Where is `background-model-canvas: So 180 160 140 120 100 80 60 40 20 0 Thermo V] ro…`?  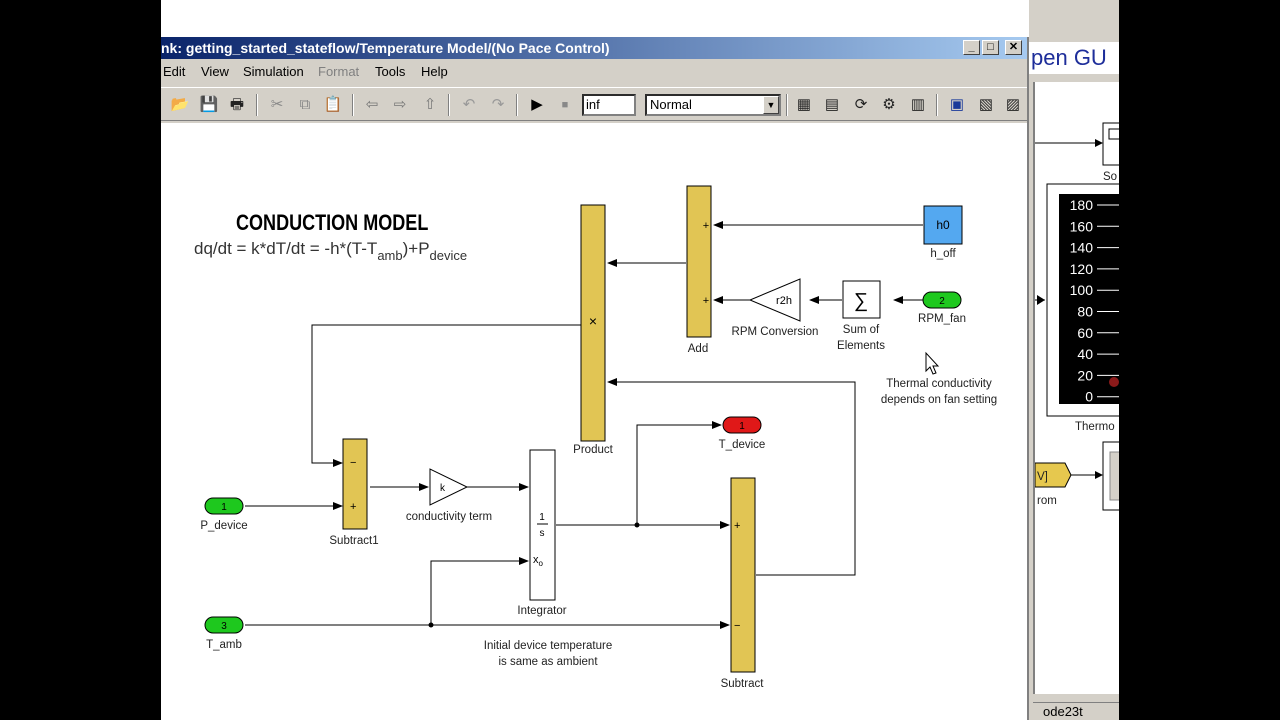 background-model-canvas: So 180 160 140 120 100 80 60 40 20 0 Thermo V] ro… is located at coordinates (1076, 388).